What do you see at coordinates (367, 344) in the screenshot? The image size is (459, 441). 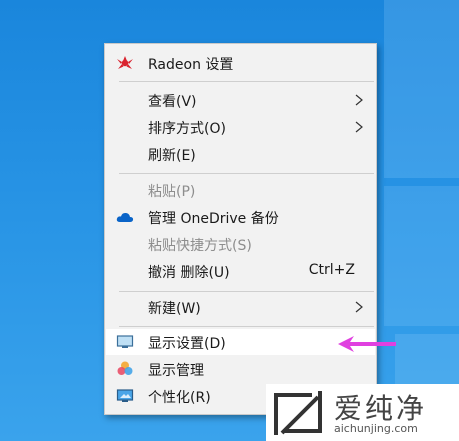 I see `annotation-arrow-icon` at bounding box center [367, 344].